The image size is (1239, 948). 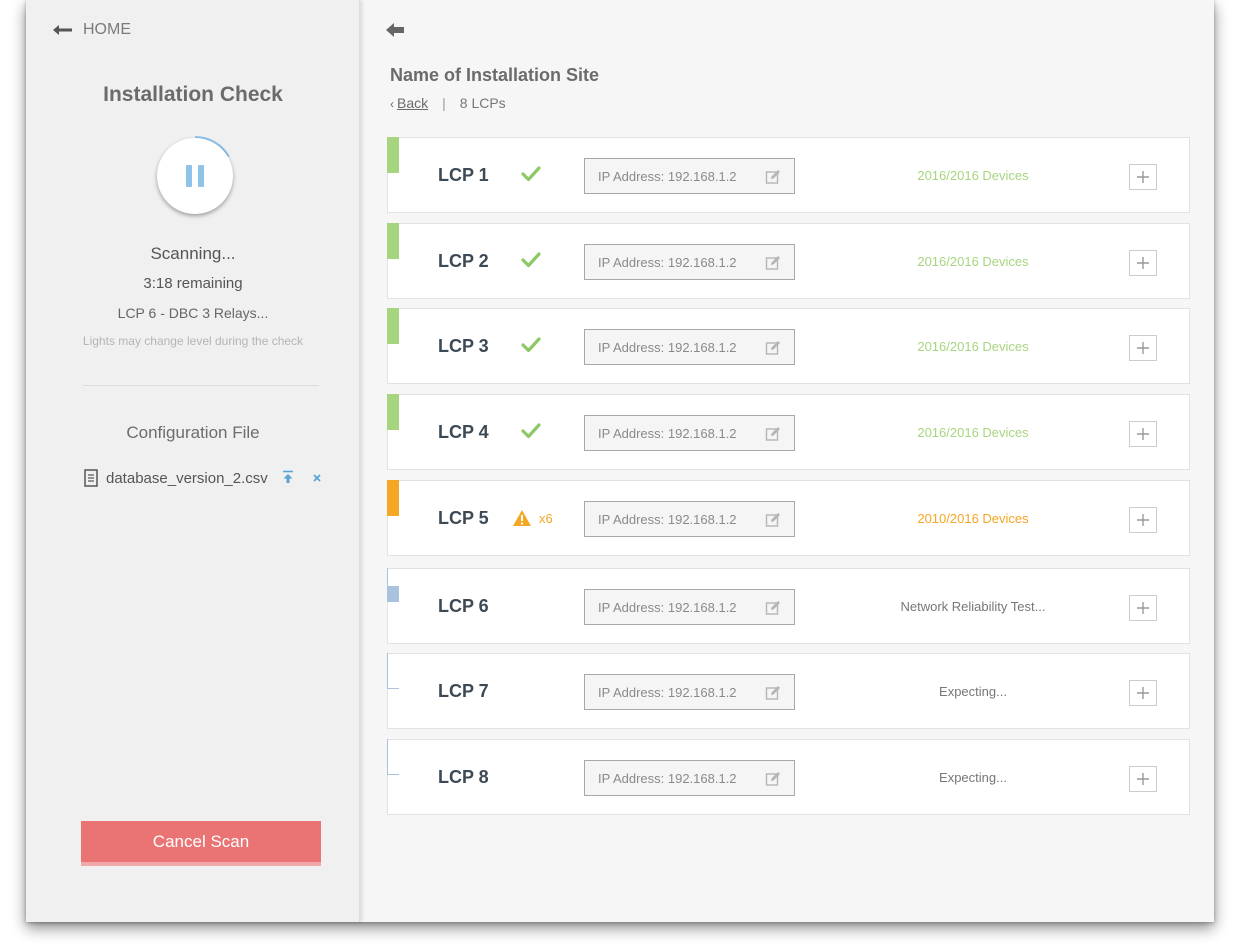 What do you see at coordinates (396, 30) in the screenshot?
I see `back-arrow-icon` at bounding box center [396, 30].